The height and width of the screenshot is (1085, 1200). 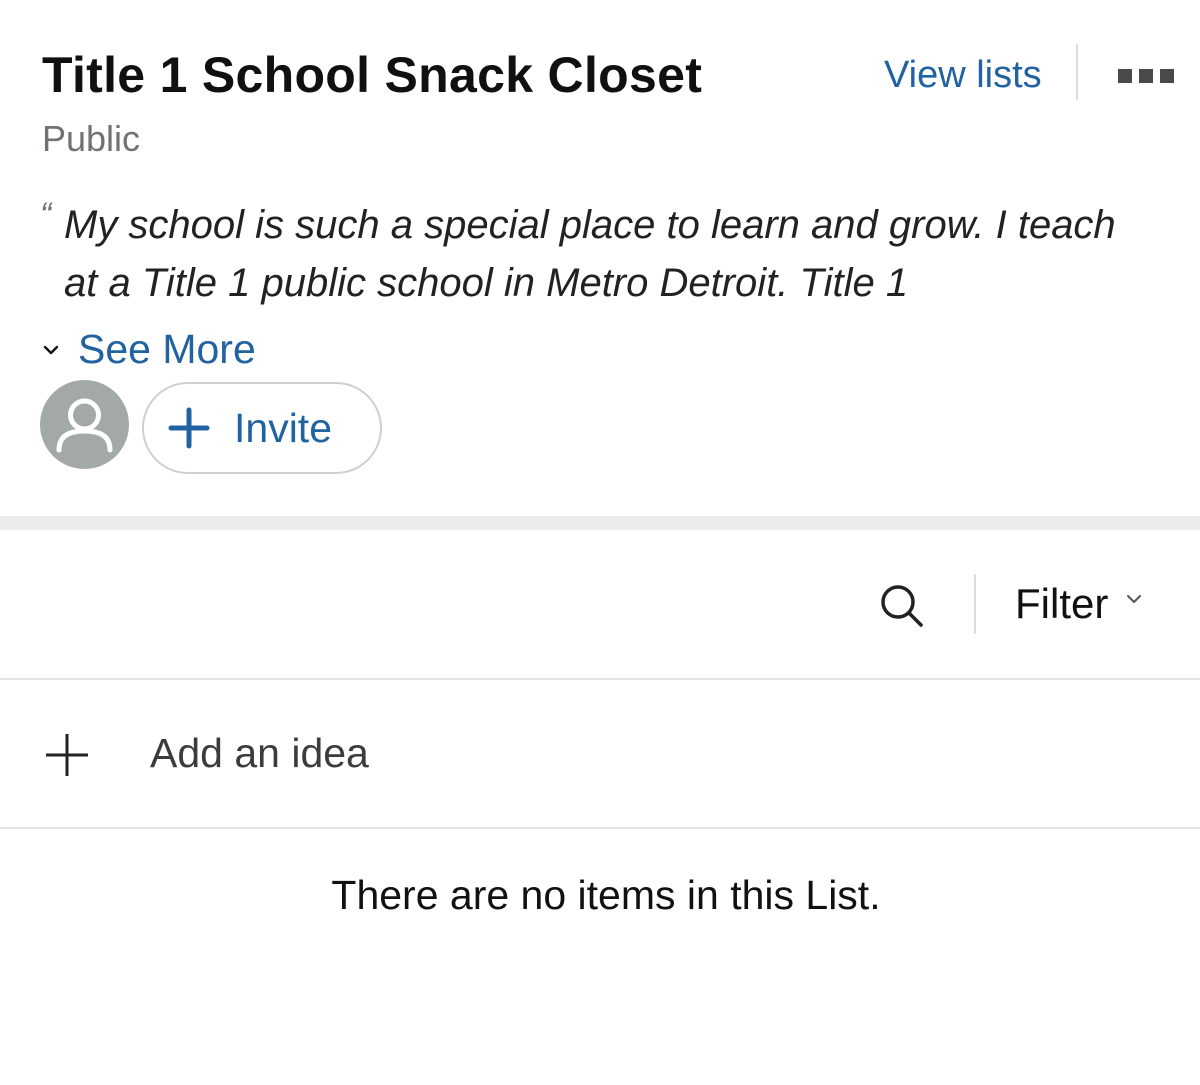 What do you see at coordinates (600, 753) in the screenshot?
I see `add-idea-button: Add an idea` at bounding box center [600, 753].